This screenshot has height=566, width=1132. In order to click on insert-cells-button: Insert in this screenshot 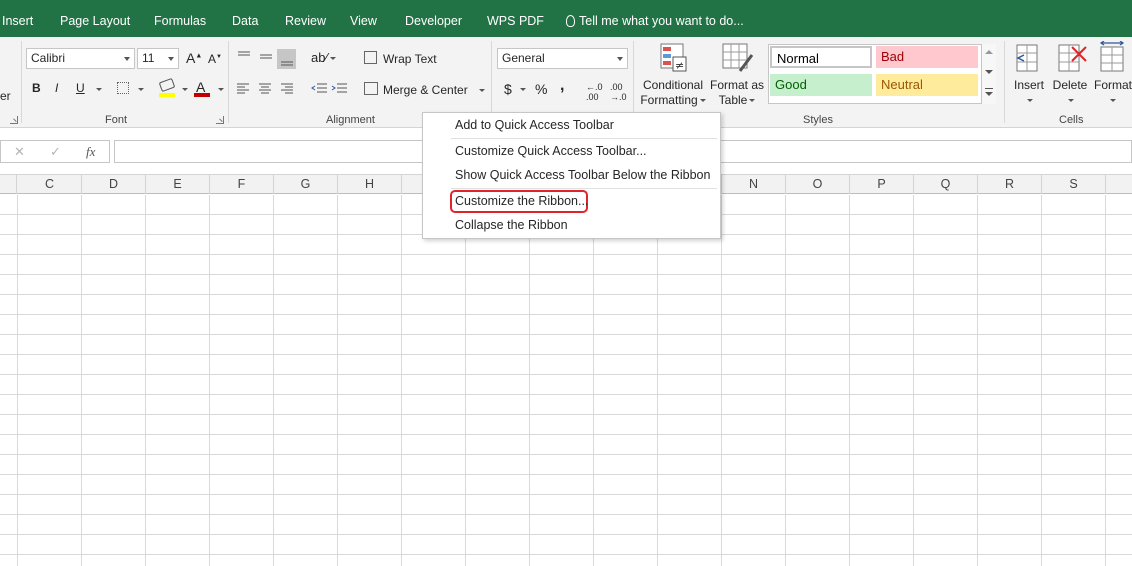, I will do `click(1029, 93)`.